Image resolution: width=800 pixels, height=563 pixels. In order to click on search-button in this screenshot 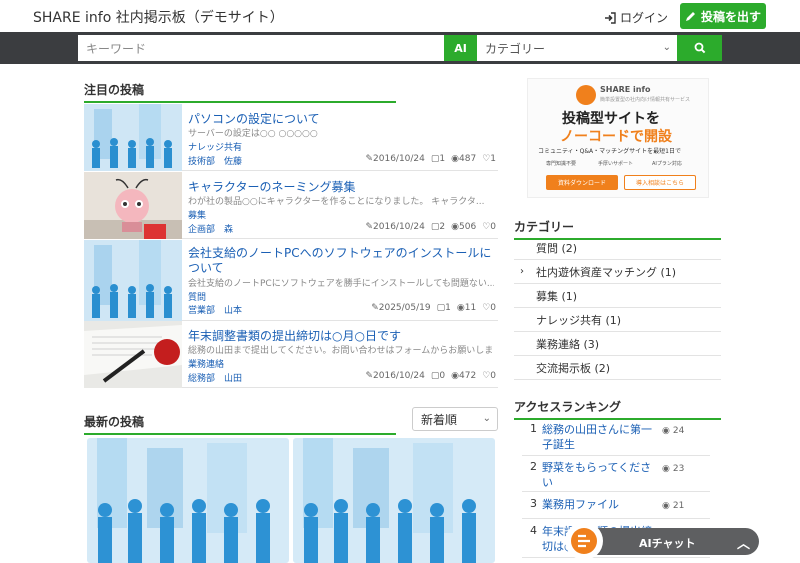, I will do `click(699, 48)`.